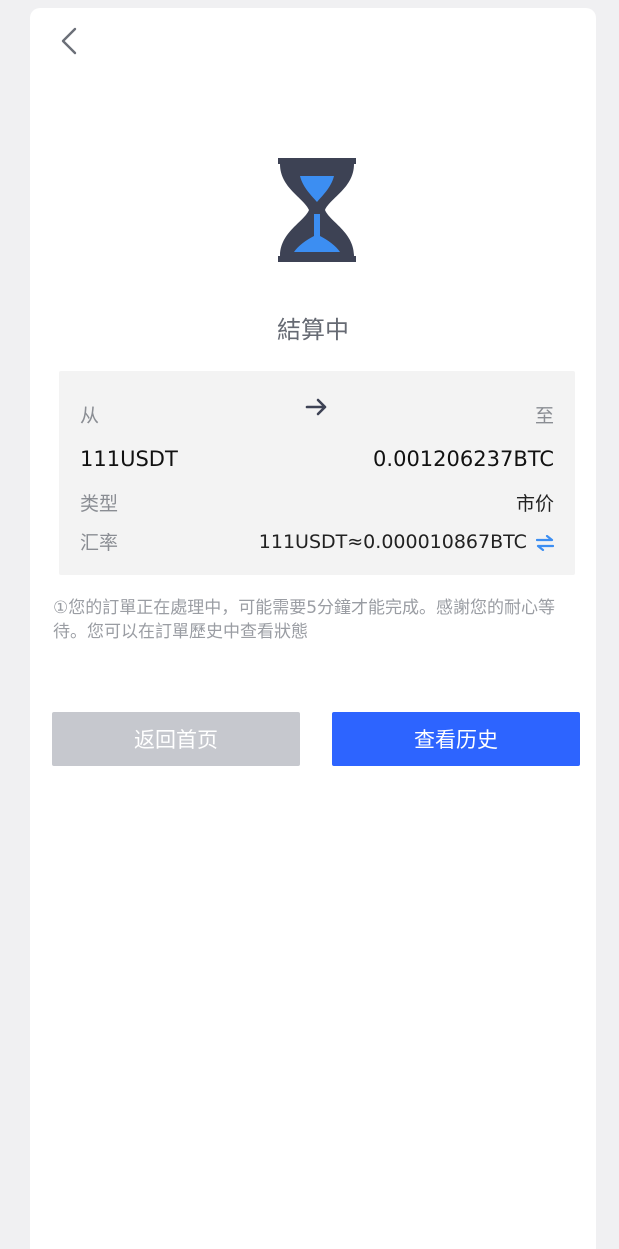 This screenshot has width=619, height=1249. Describe the element at coordinates (317, 502) in the screenshot. I see `type-row: 类型 市价` at that location.